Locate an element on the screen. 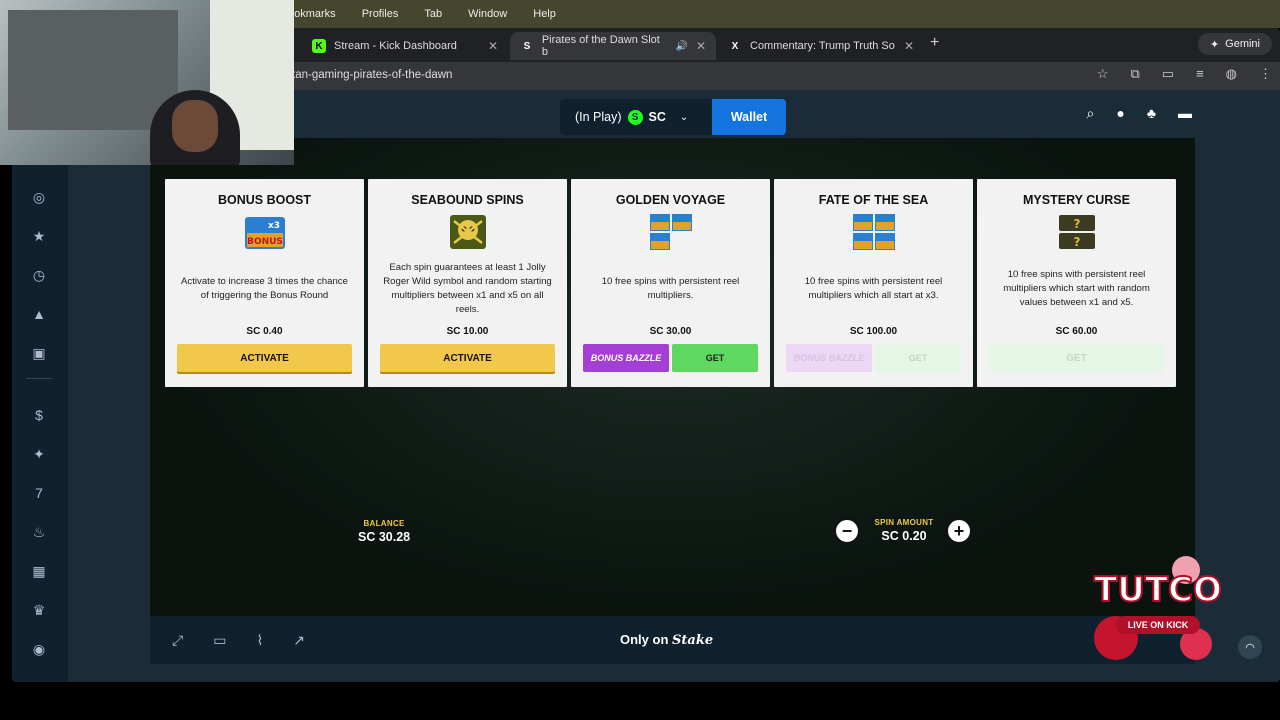 The image size is (1280, 720). logo-text: TUTCO is located at coordinates (1158, 590).